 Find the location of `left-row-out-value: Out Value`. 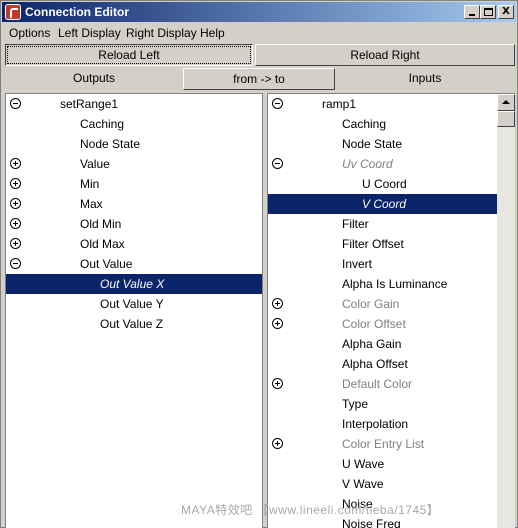

left-row-out-value: Out Value is located at coordinates (134, 264).